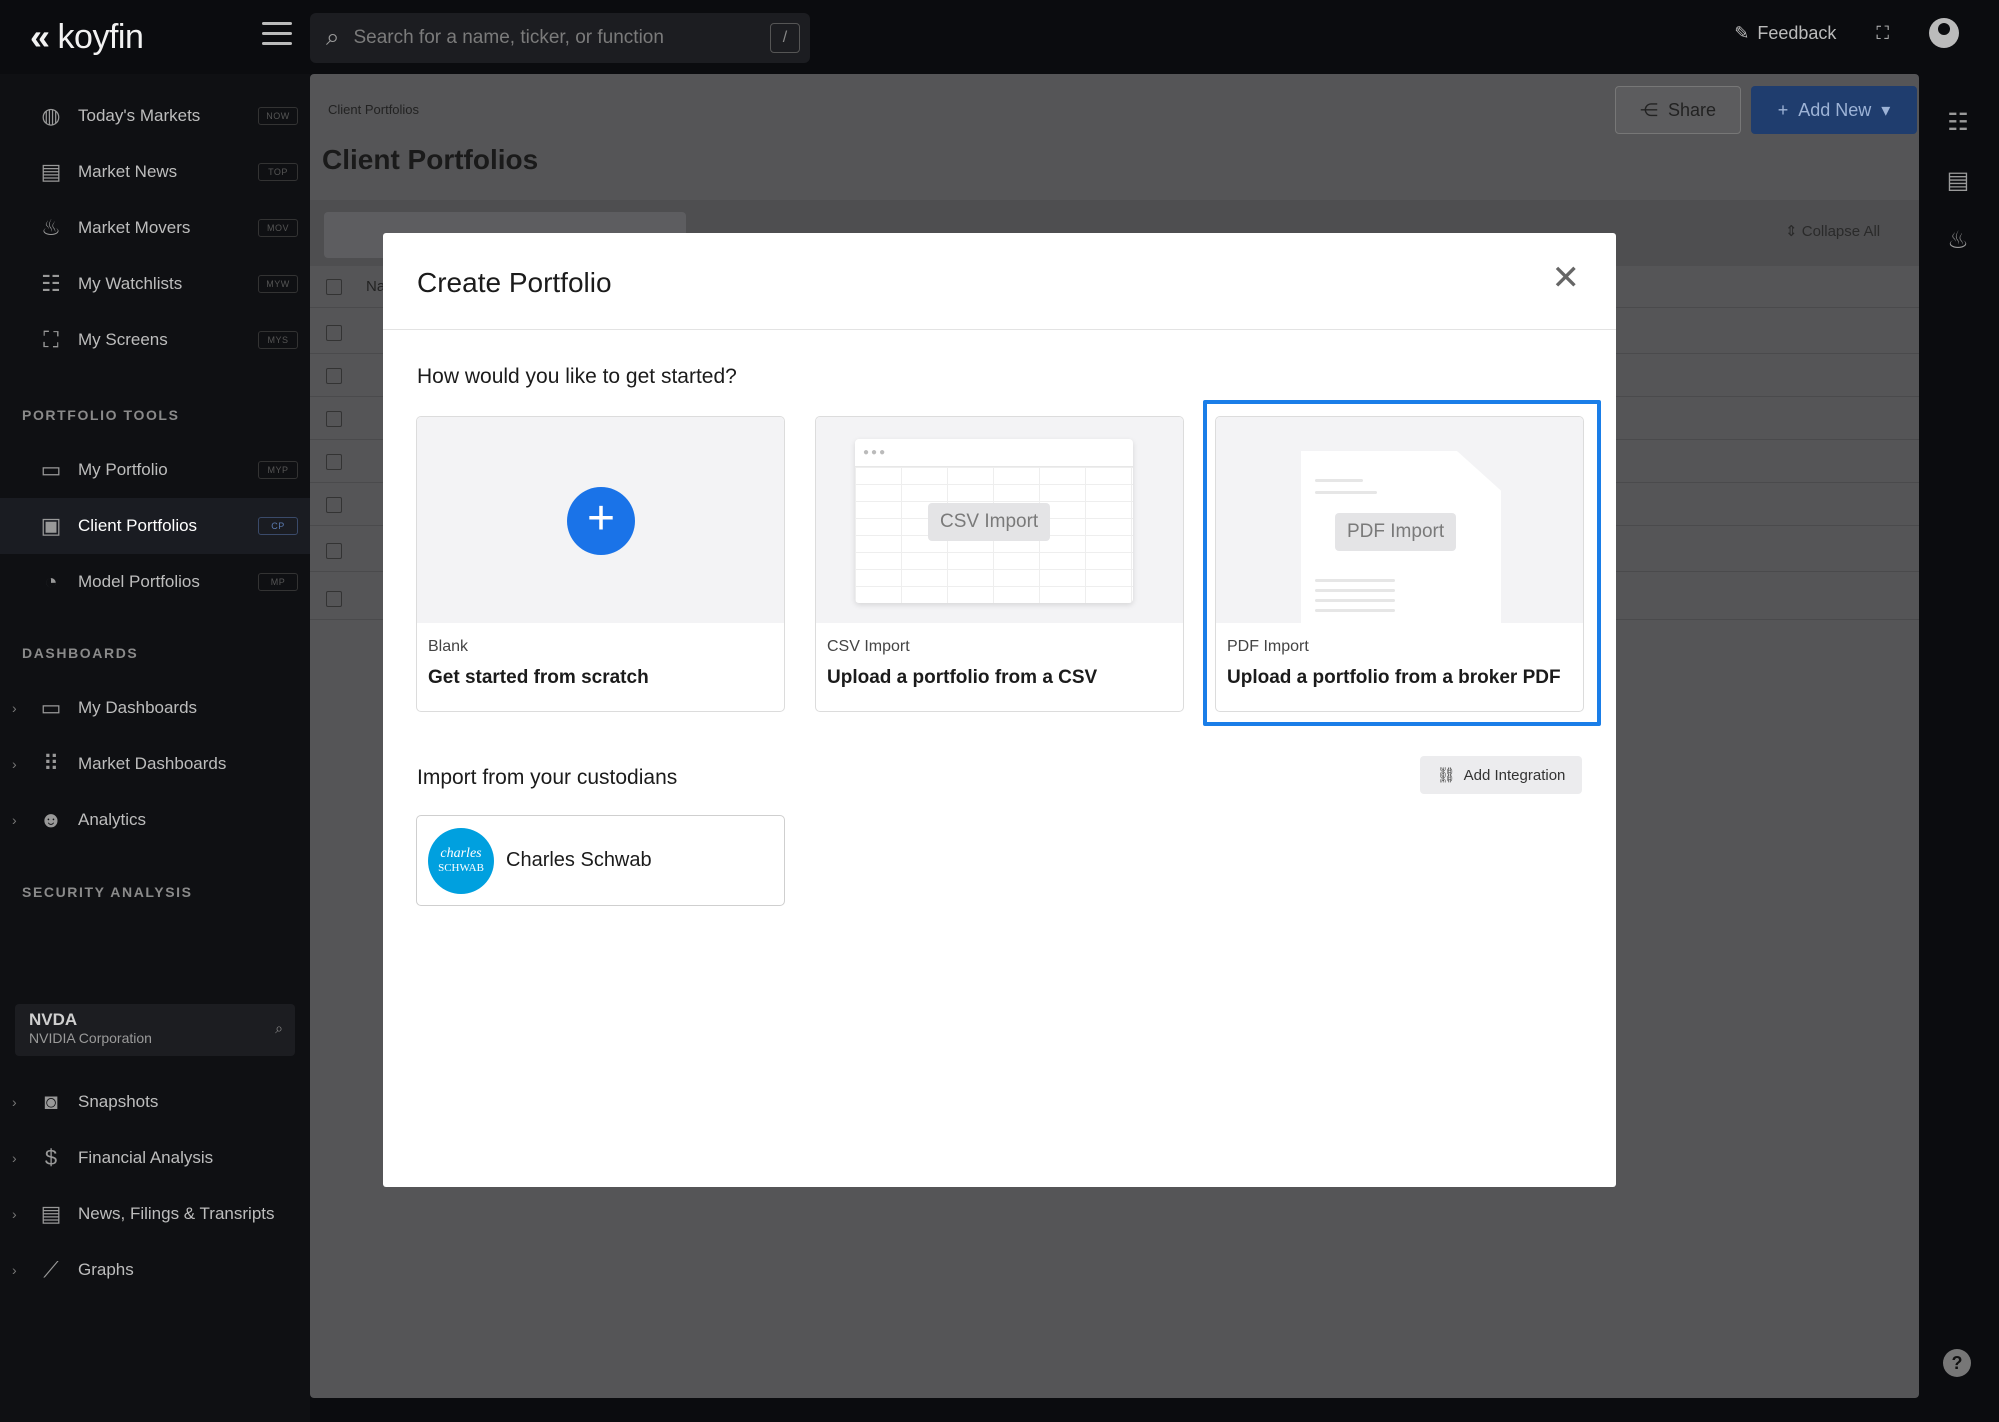 The width and height of the screenshot is (1999, 1422). Describe the element at coordinates (118, 1101) in the screenshot. I see `sidebar-item-label: Snapshots` at that location.